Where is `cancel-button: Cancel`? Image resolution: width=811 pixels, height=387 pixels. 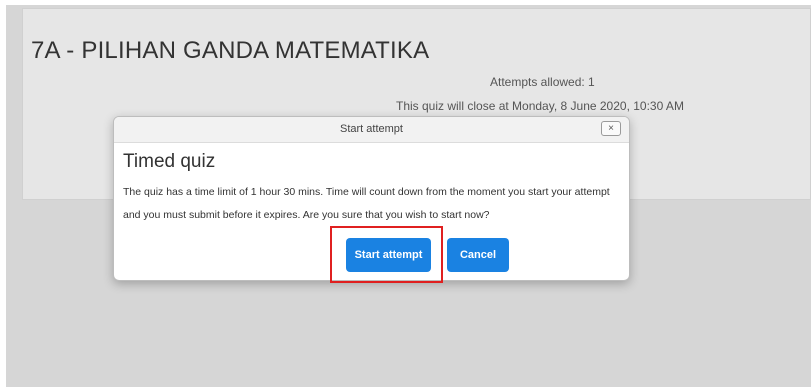
cancel-button: Cancel is located at coordinates (478, 255).